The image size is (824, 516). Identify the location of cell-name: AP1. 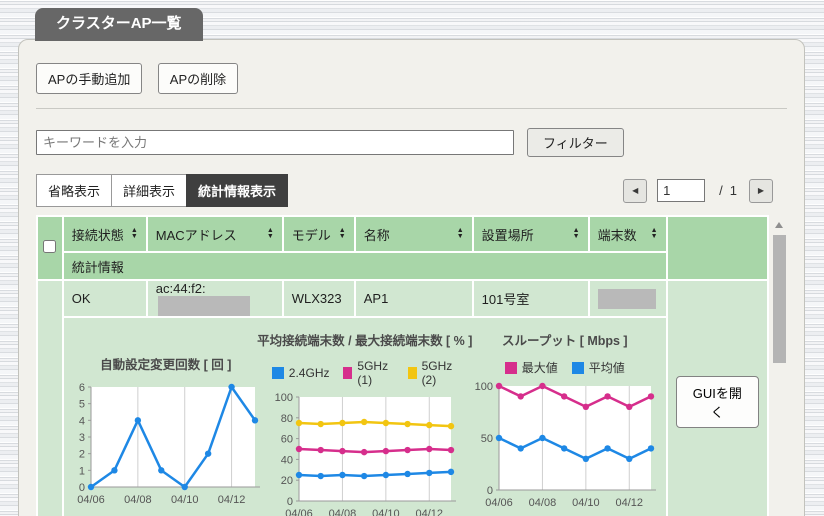
(413, 298).